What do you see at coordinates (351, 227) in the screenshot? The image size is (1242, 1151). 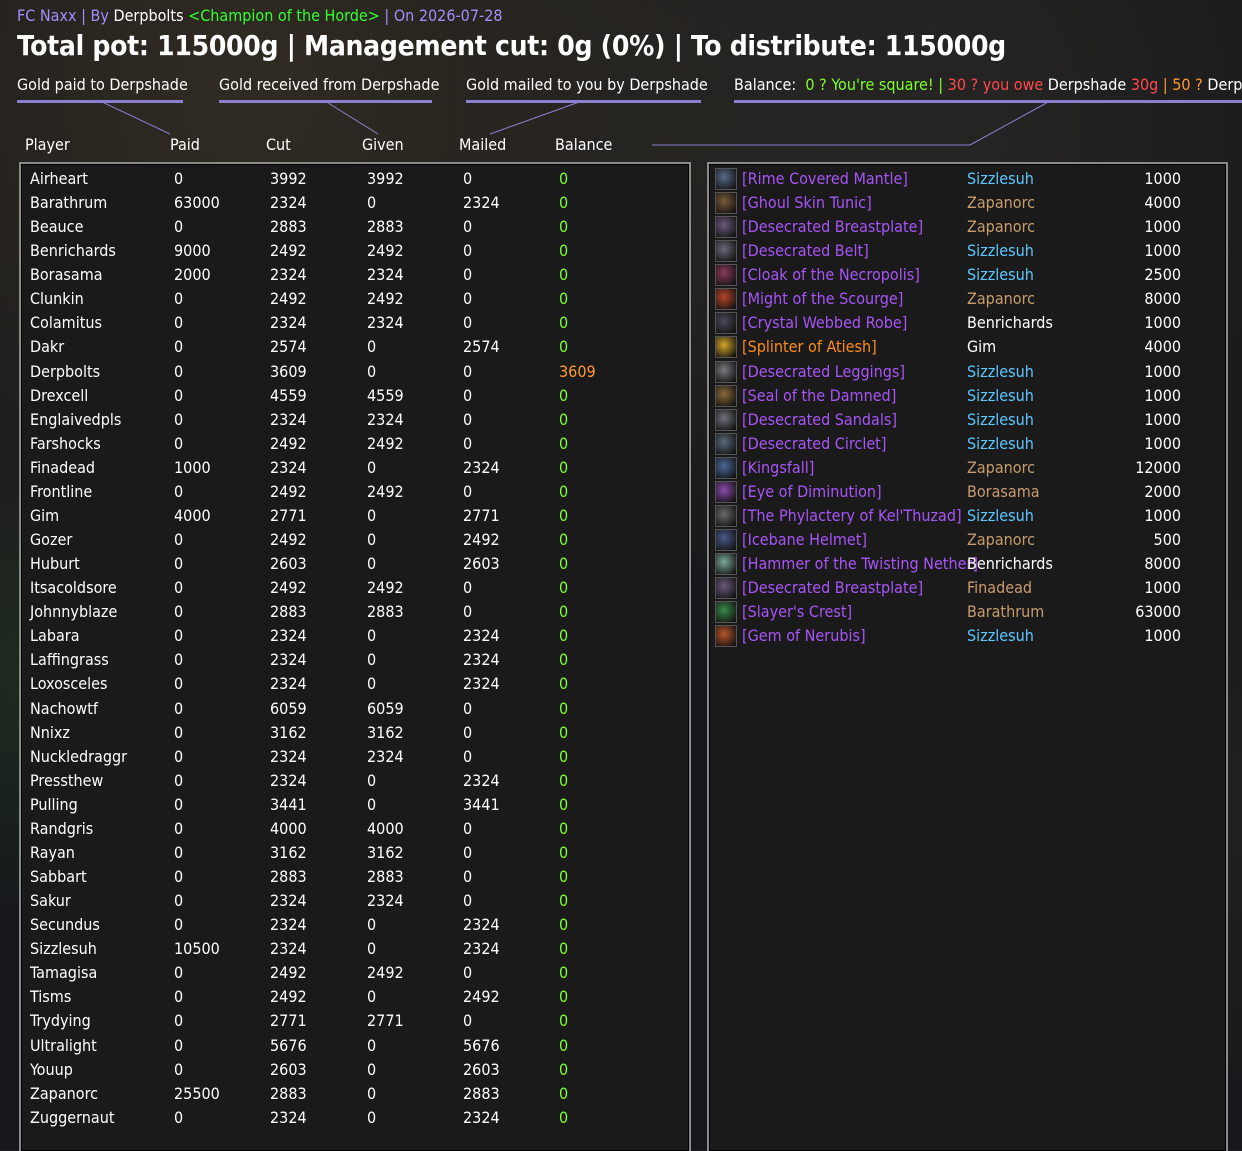 I see `table-row: Beauce 0 2883 2883 0 0` at bounding box center [351, 227].